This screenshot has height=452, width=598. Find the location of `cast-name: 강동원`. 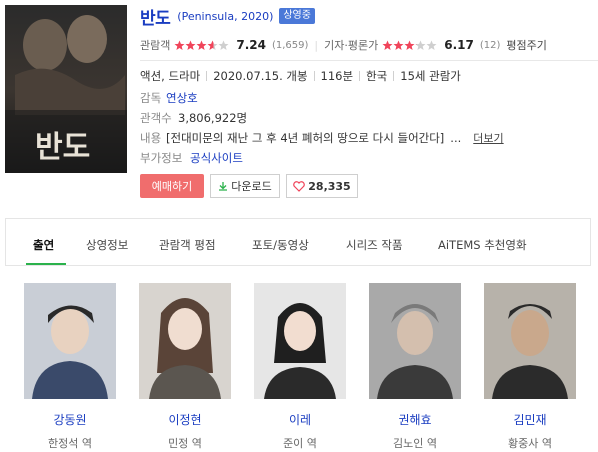

cast-name: 강동원 is located at coordinates (70, 419).